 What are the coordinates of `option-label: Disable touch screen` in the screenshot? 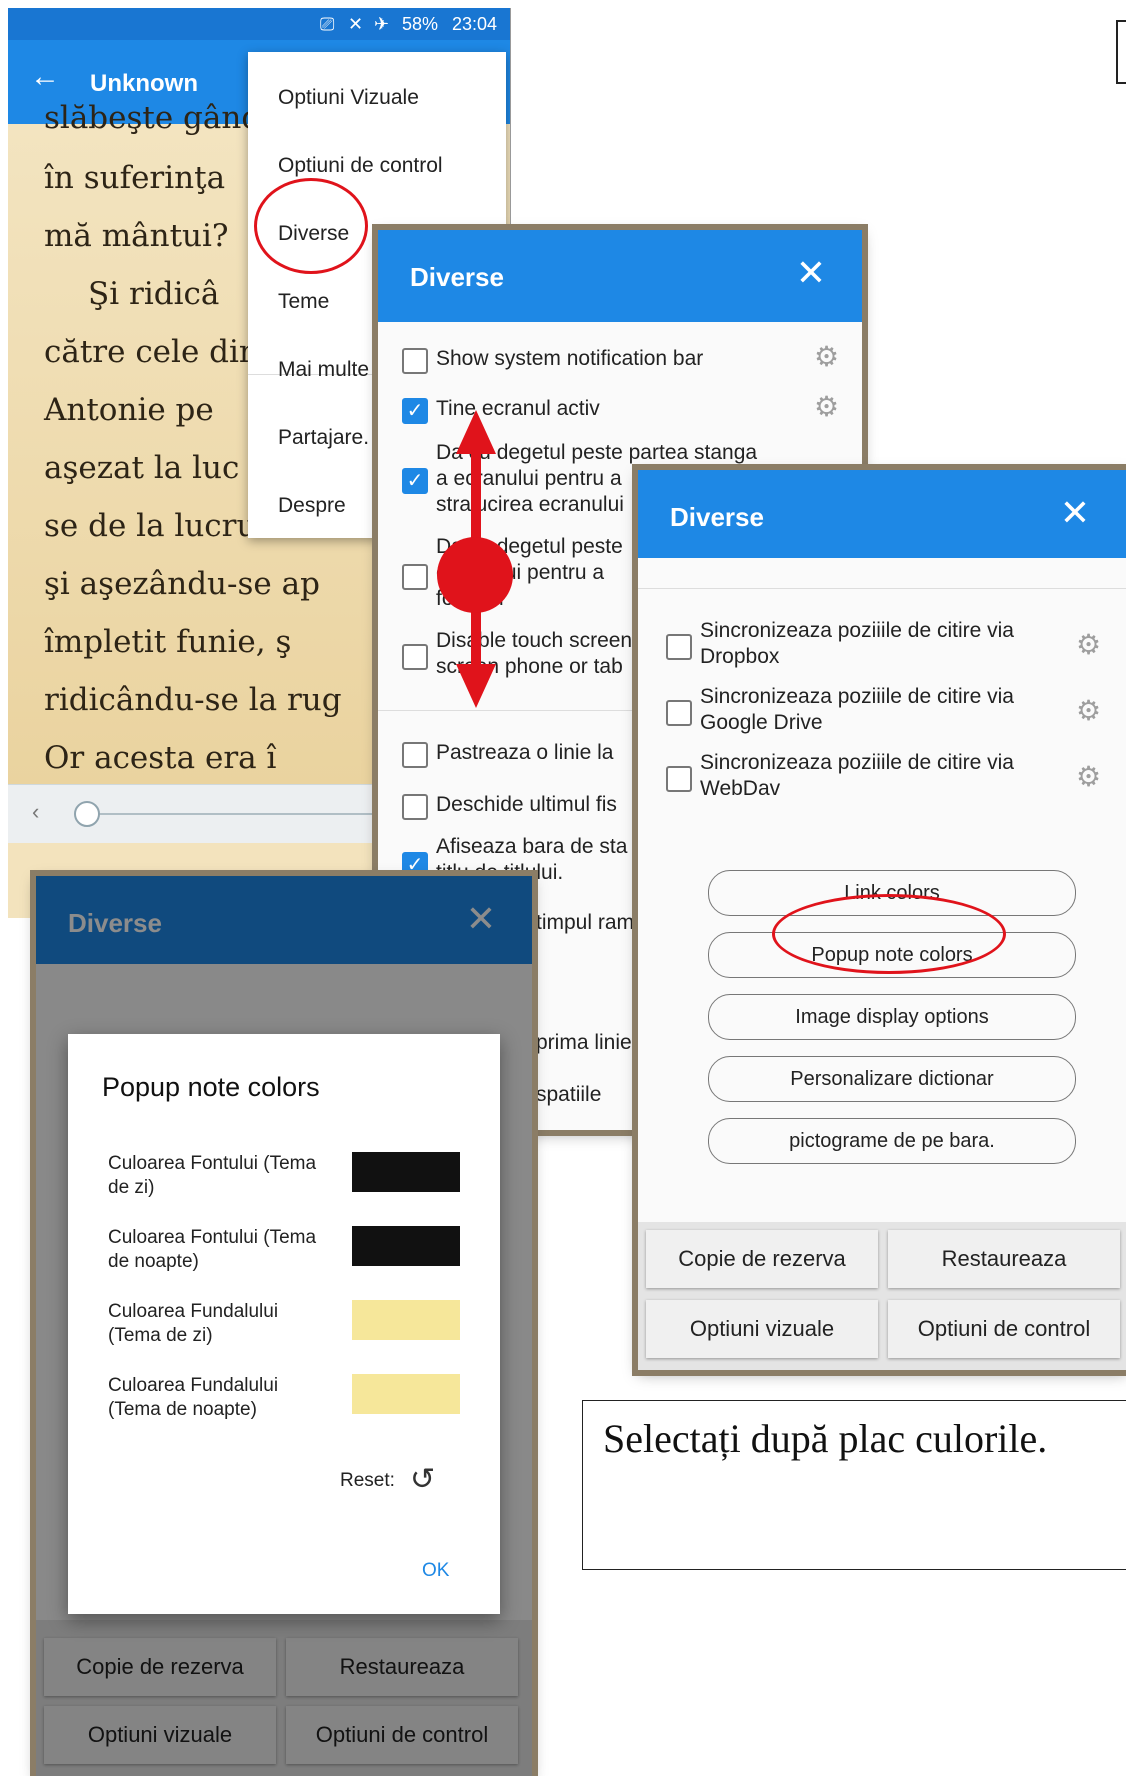 It's located at (534, 640).